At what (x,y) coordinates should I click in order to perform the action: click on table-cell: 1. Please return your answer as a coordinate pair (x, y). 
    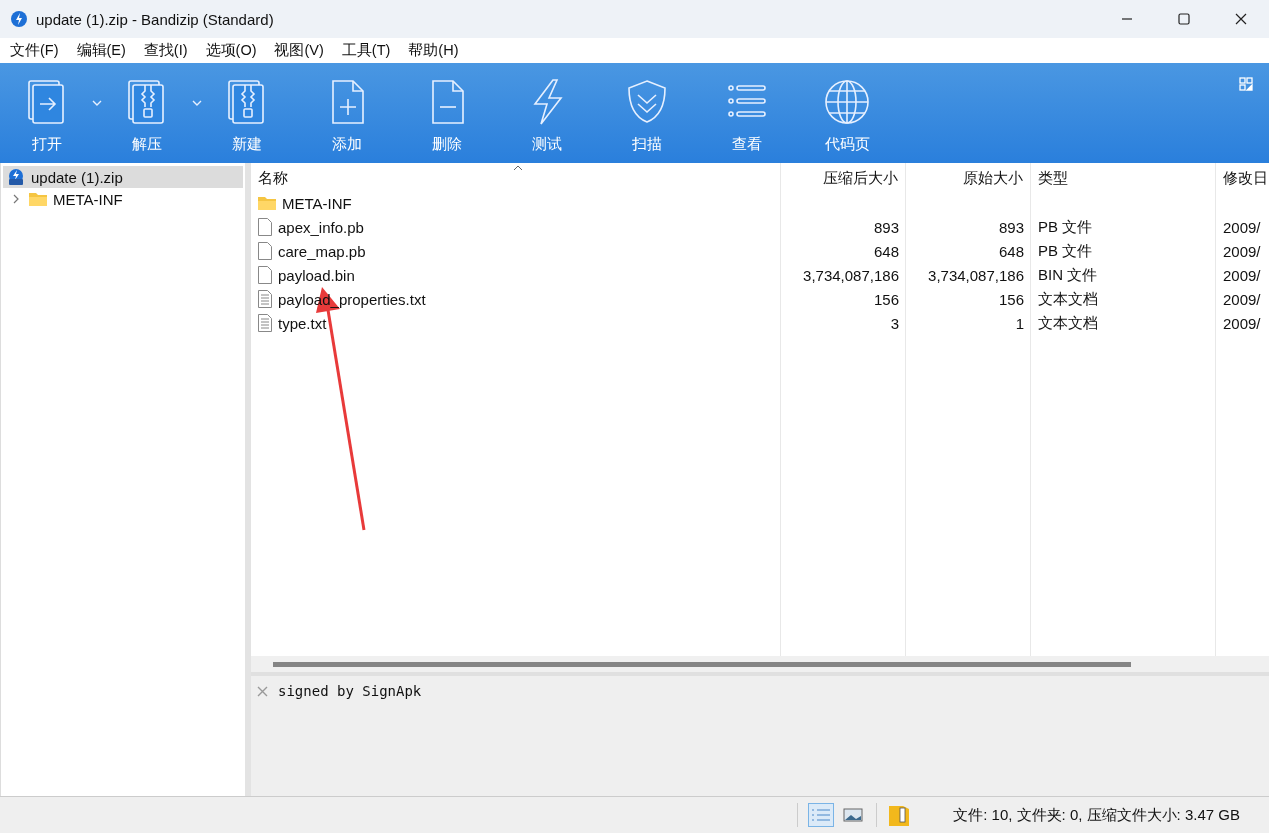
    Looking at the image, I should click on (1019, 323).